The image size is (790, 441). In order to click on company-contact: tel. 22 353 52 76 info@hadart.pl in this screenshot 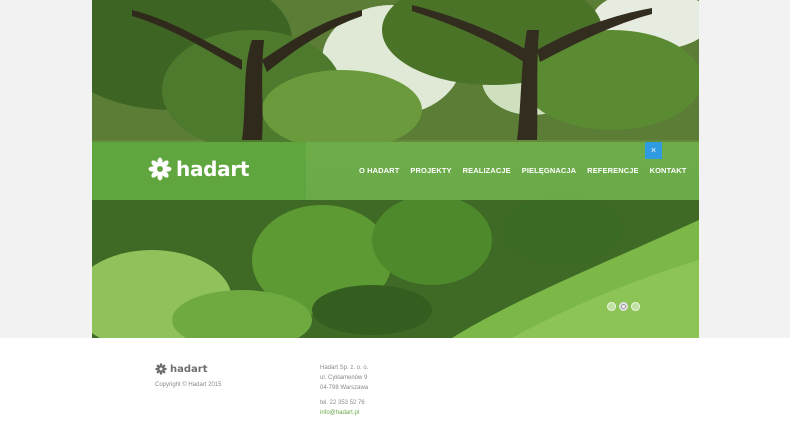, I will do `click(342, 408)`.